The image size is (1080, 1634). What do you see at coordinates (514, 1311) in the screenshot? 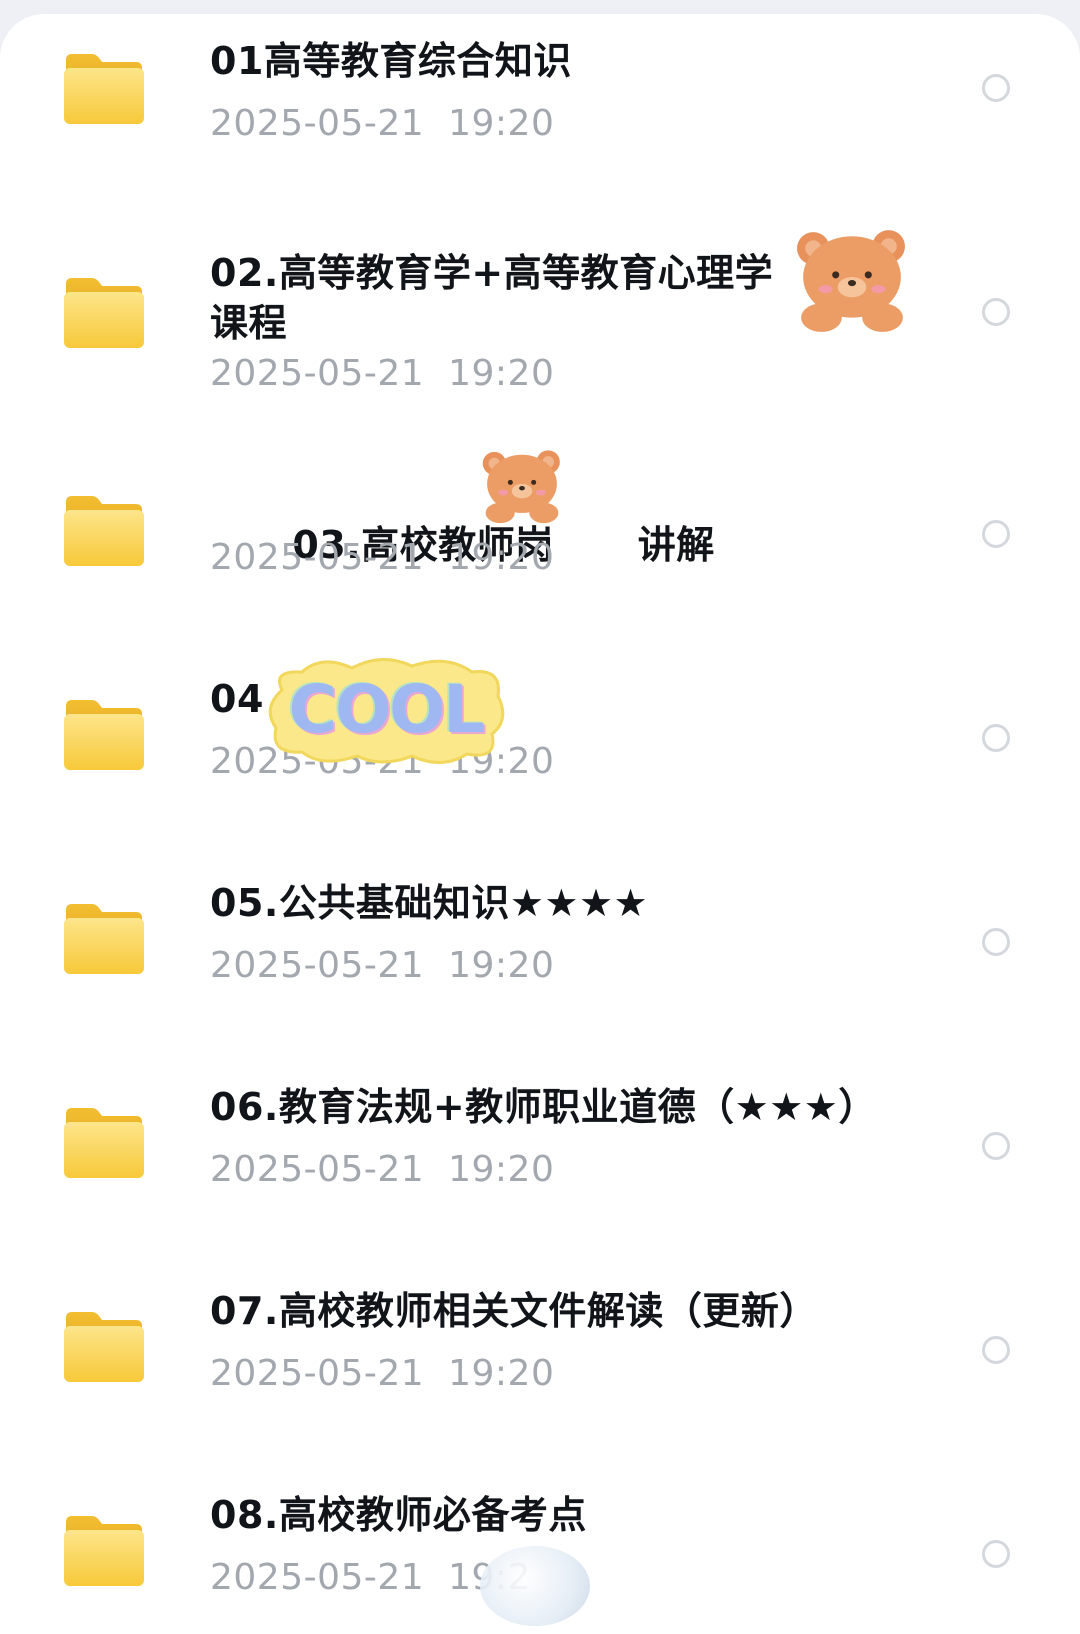
I see `file-name: 07.高校教师相关文件解读（更新）` at bounding box center [514, 1311].